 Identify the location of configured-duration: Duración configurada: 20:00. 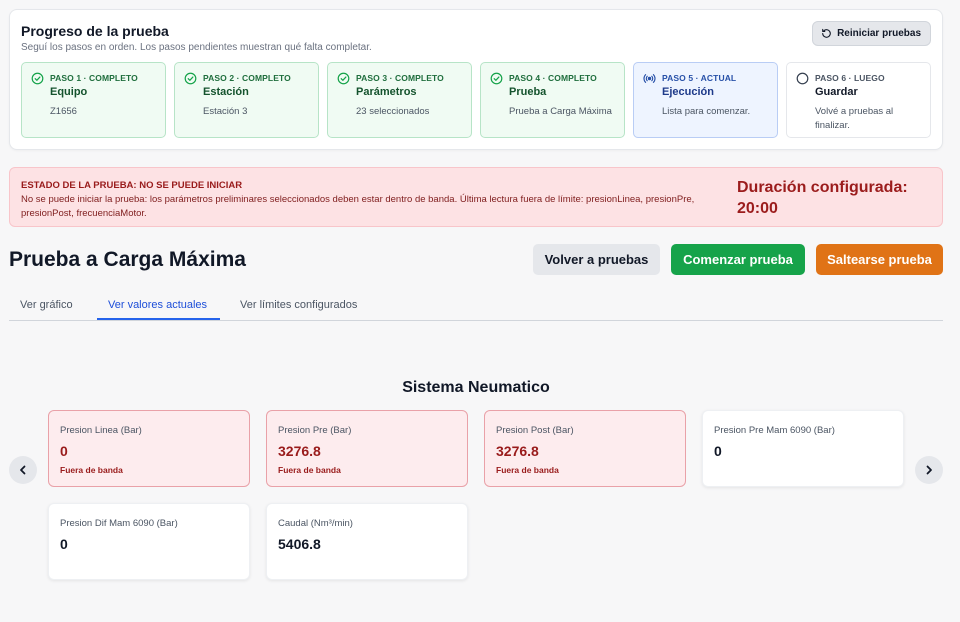
(822, 199).